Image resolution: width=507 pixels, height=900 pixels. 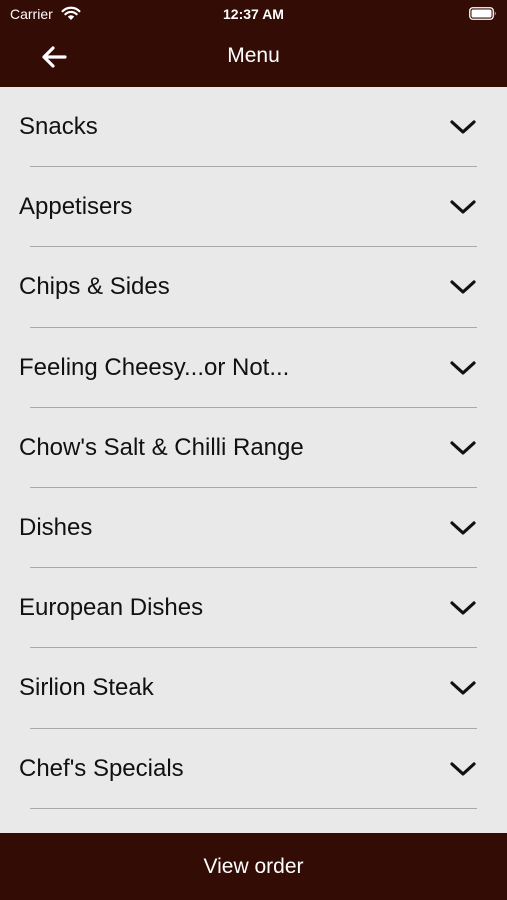 I want to click on top-bar: Carrier 12:37 AM Menu, so click(x=253, y=43).